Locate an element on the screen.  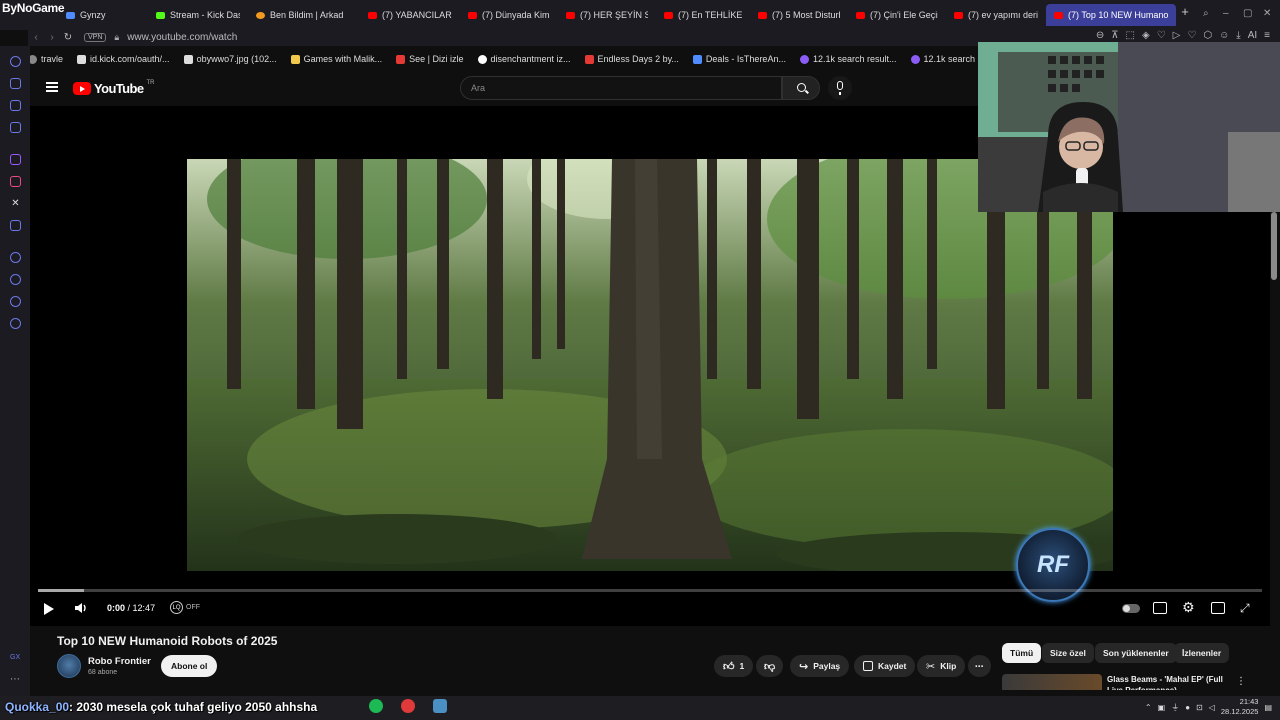
menu-icon: ≡ is located at coordinates (1267, 35).